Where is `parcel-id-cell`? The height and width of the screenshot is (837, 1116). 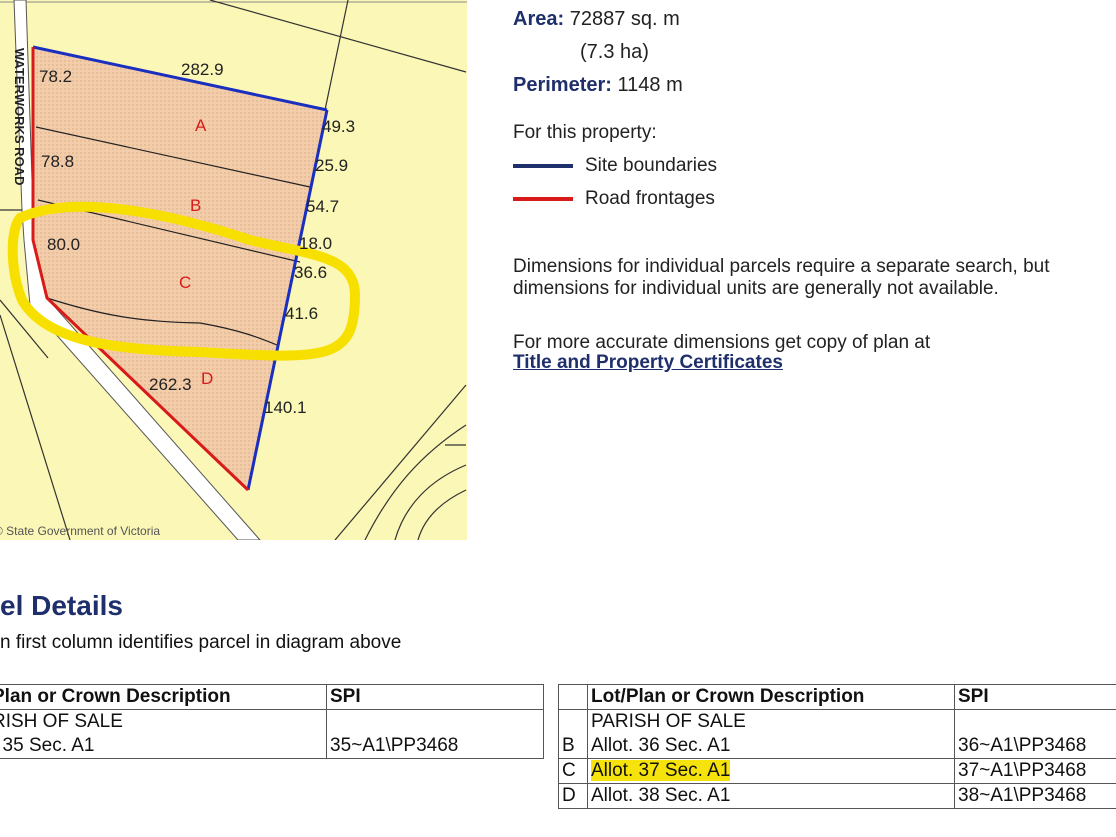
parcel-id-cell is located at coordinates (573, 721).